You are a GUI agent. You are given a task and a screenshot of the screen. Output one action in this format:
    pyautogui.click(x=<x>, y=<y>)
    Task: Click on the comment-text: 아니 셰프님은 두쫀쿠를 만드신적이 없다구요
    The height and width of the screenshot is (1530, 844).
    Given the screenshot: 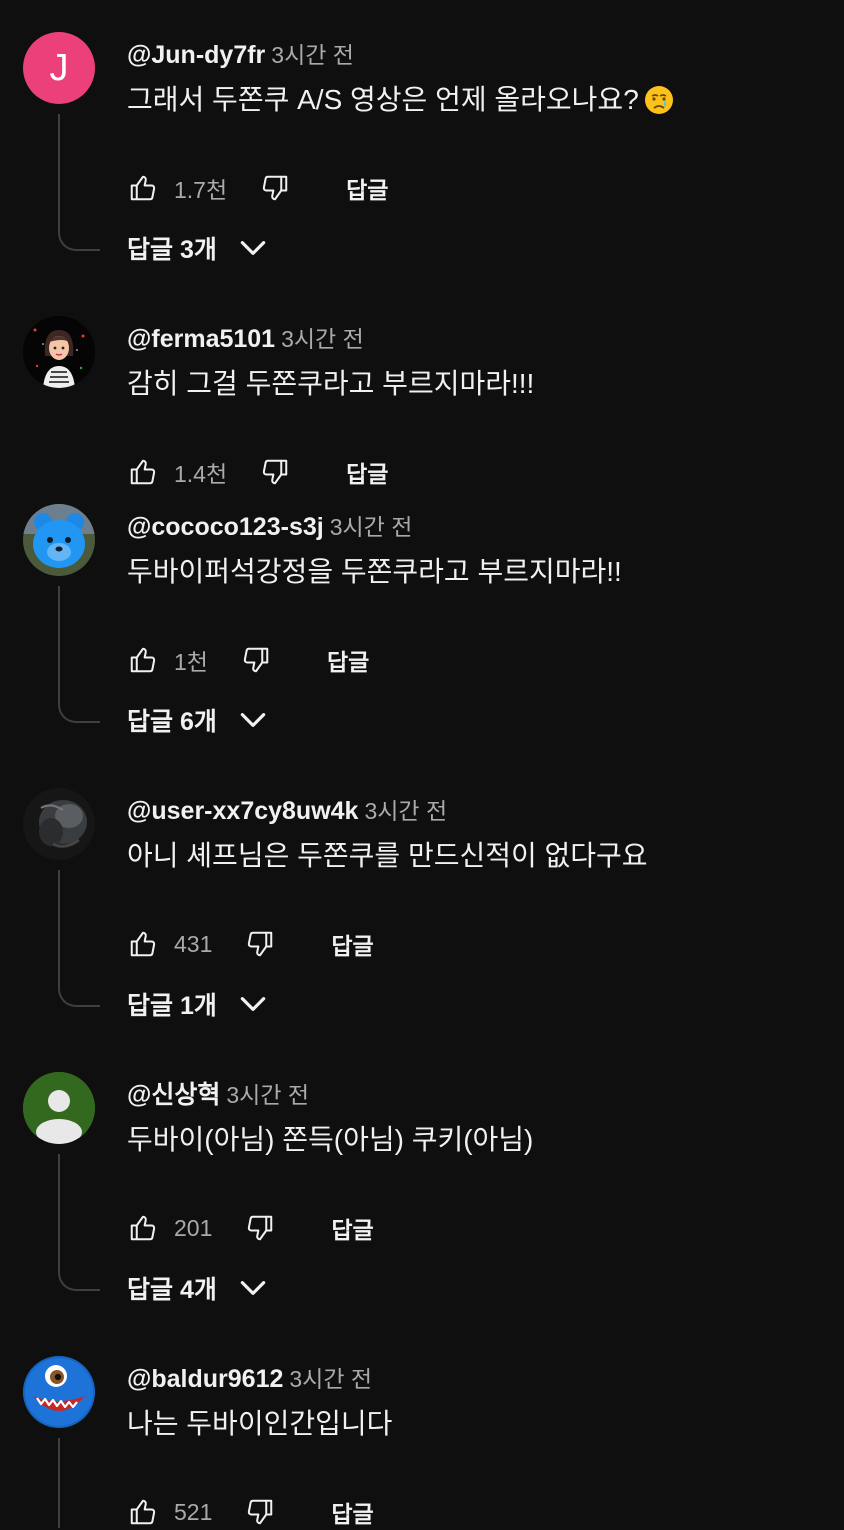 What is the action you would take?
    pyautogui.click(x=387, y=856)
    